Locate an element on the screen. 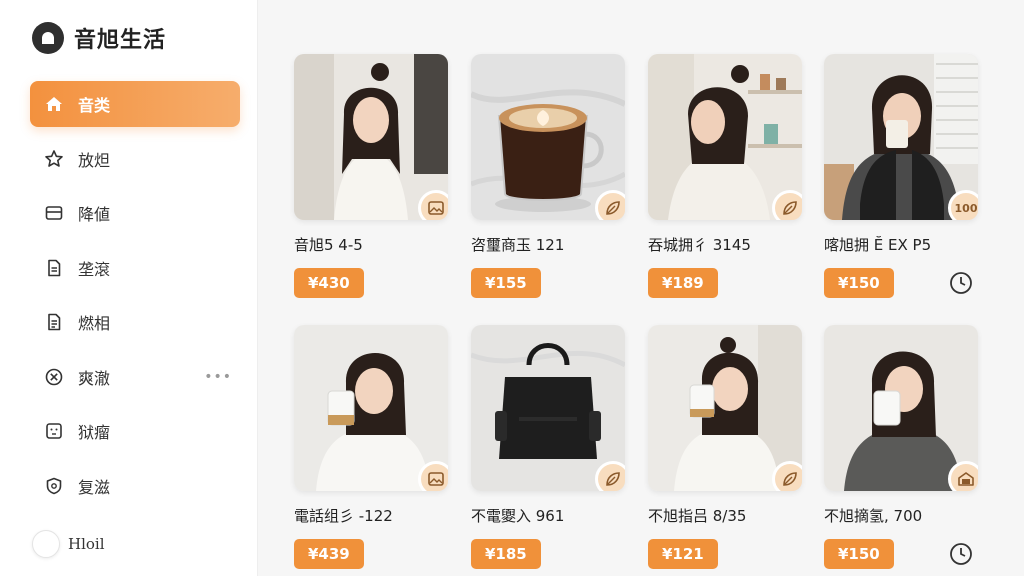 Image resolution: width=1024 pixels, height=576 pixels. badge-label: 100 is located at coordinates (963, 205).